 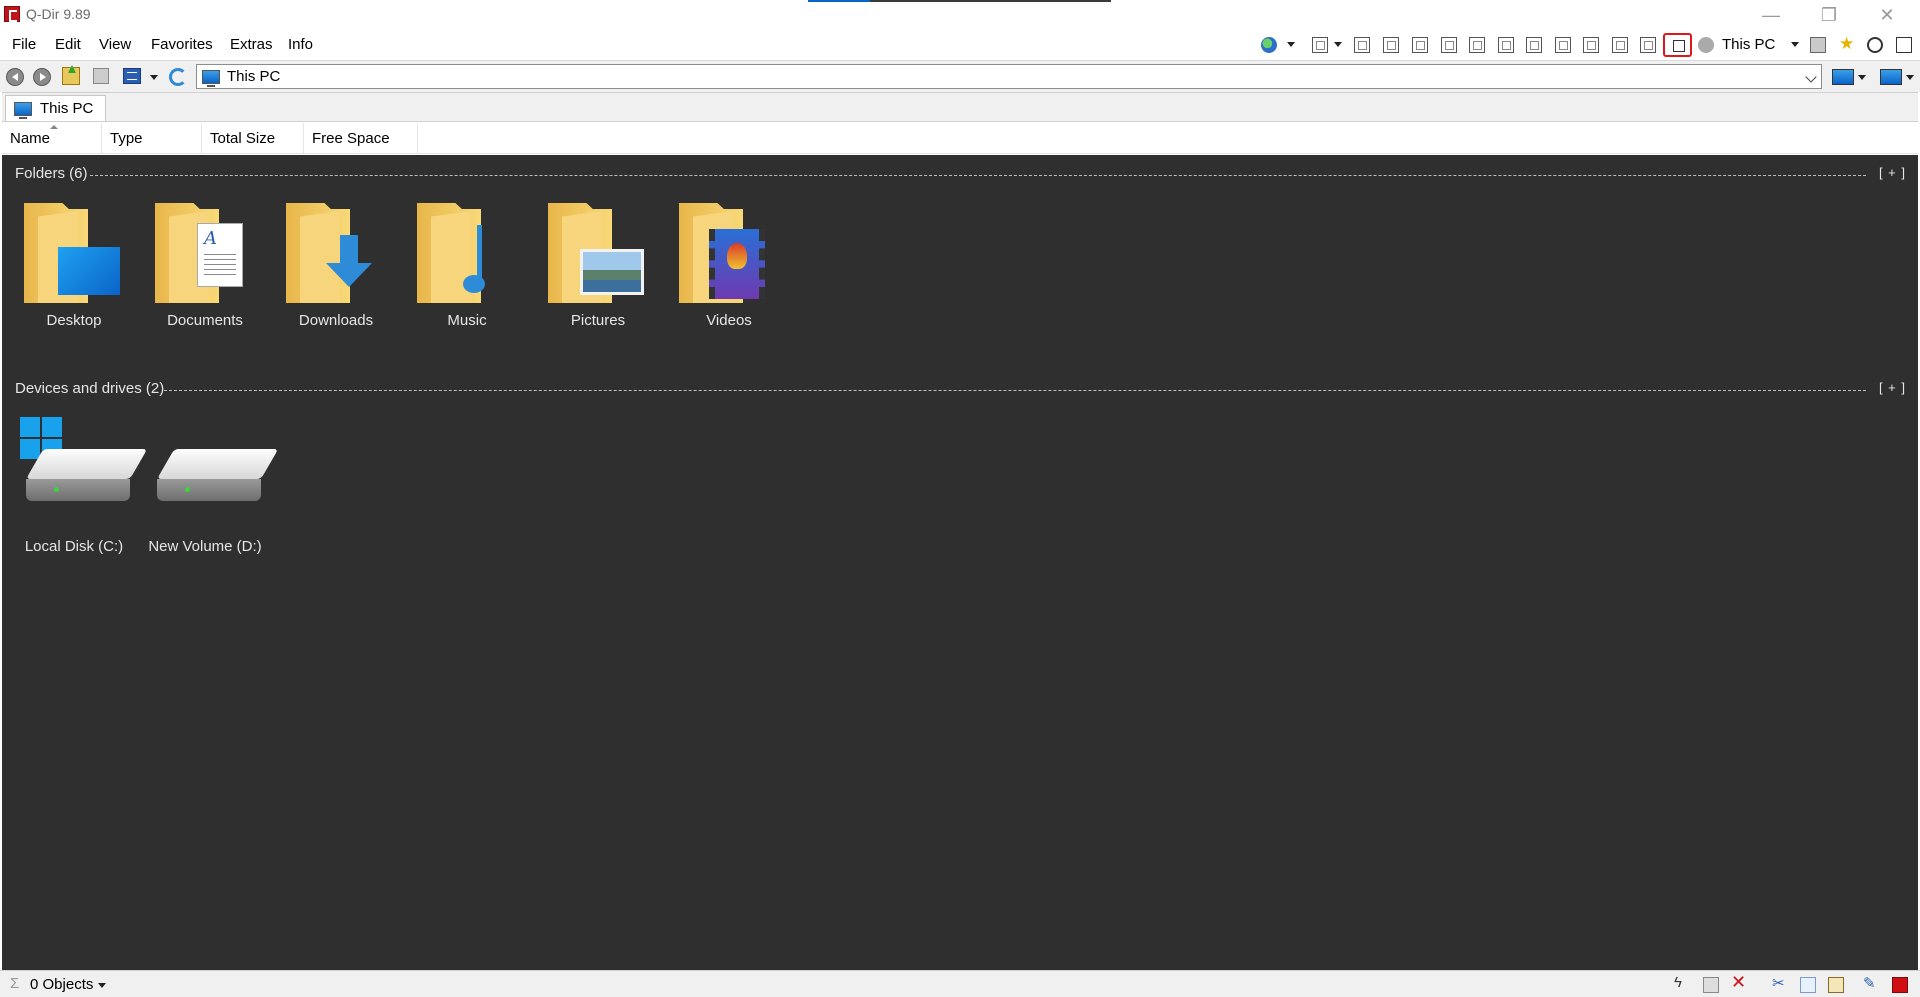 What do you see at coordinates (254, 76) in the screenshot?
I see `address-path: This PC` at bounding box center [254, 76].